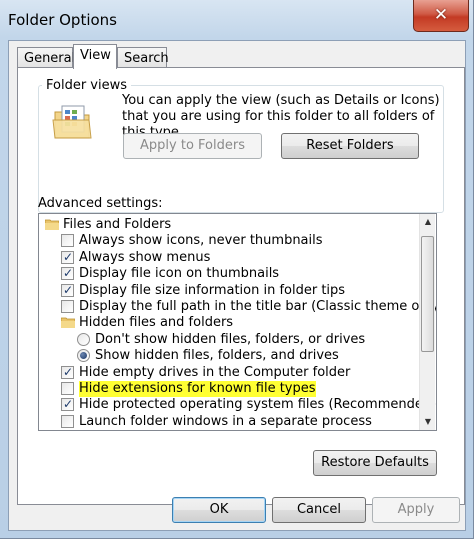  What do you see at coordinates (215, 372) in the screenshot?
I see `tree-item-label: Hide empty drives in the Computer folder` at bounding box center [215, 372].